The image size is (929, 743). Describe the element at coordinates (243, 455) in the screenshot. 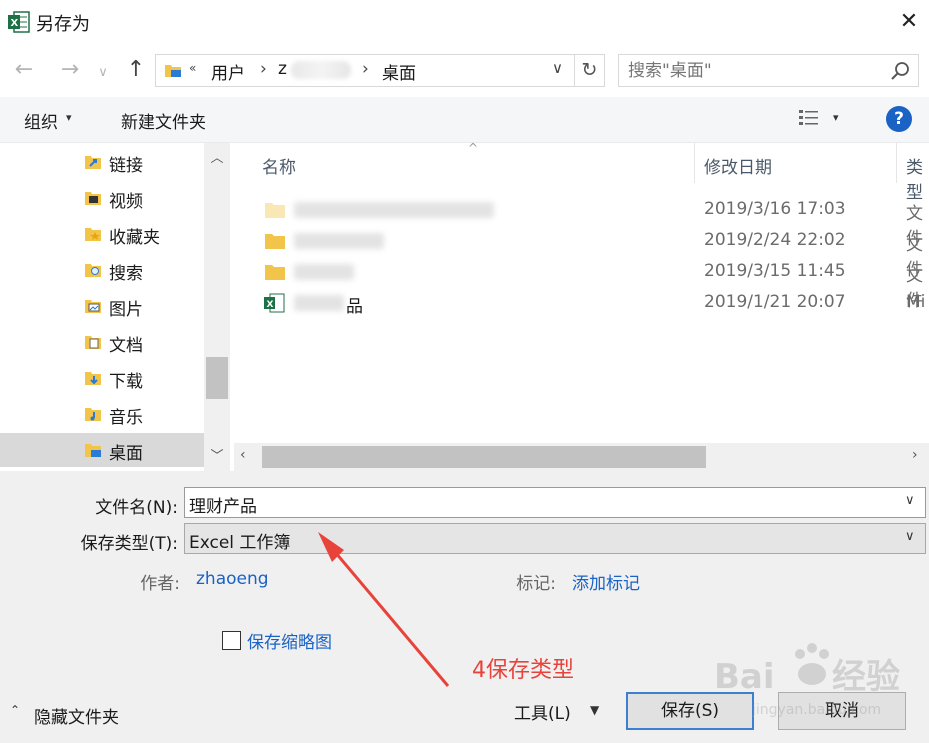

I see `scroll-left-icon: ‹` at that location.